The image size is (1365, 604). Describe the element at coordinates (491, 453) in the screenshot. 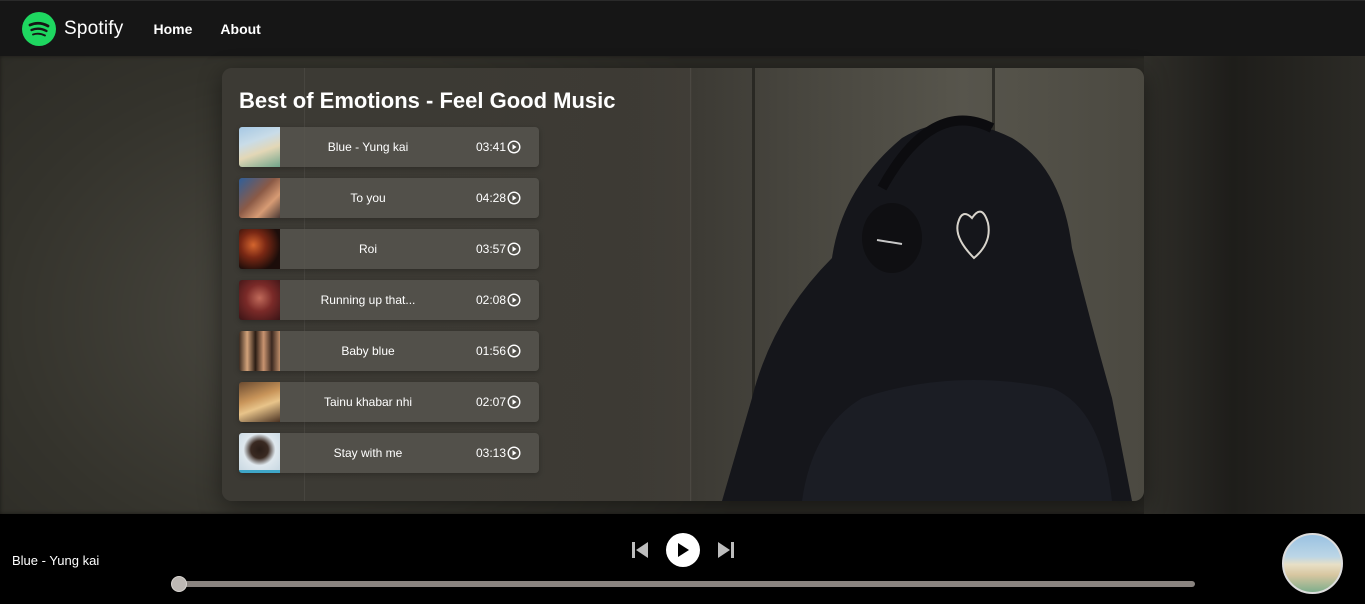

I see `song-duration: 03:13` at that location.